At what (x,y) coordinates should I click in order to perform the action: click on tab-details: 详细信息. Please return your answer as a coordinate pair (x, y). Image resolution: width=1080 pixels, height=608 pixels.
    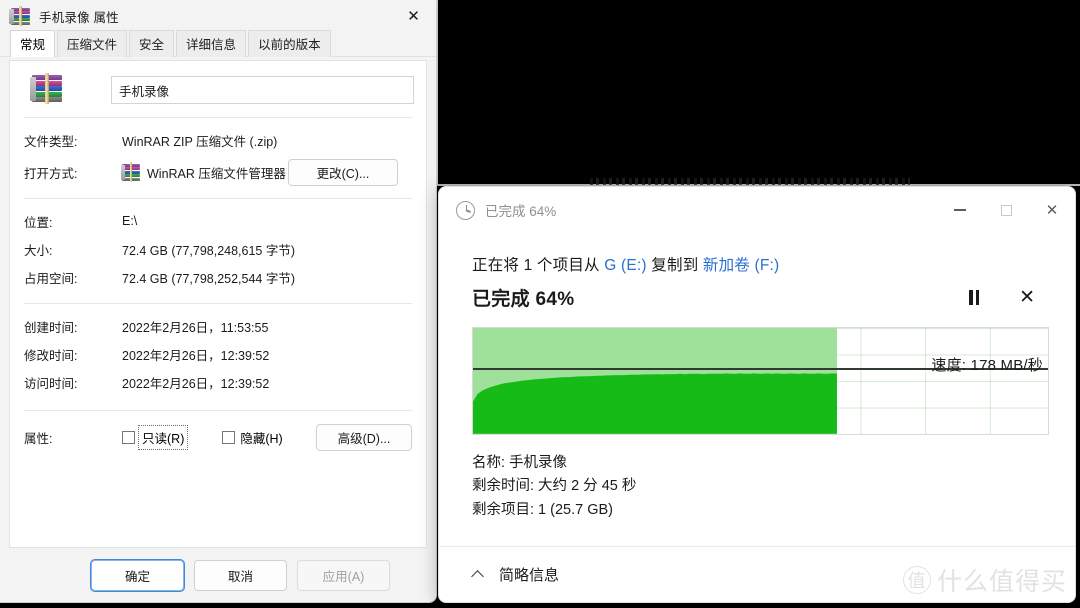
    Looking at the image, I should click on (211, 43).